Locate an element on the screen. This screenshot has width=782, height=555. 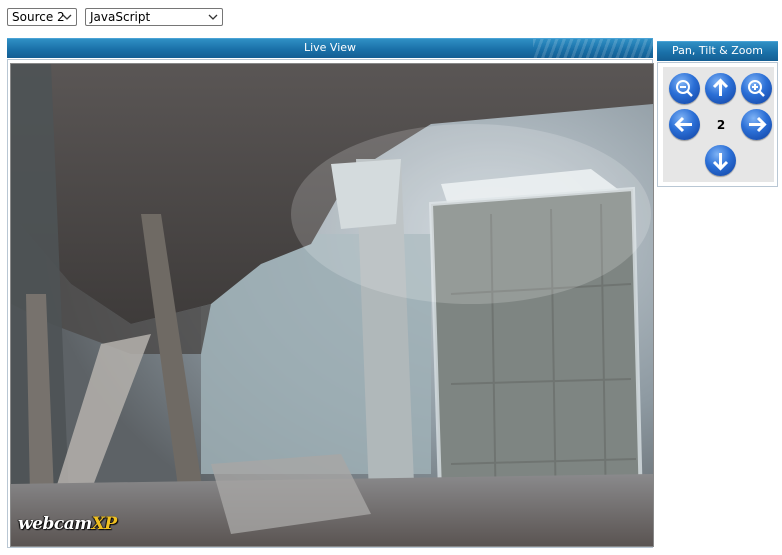
zoom-out-button is located at coordinates (684, 88).